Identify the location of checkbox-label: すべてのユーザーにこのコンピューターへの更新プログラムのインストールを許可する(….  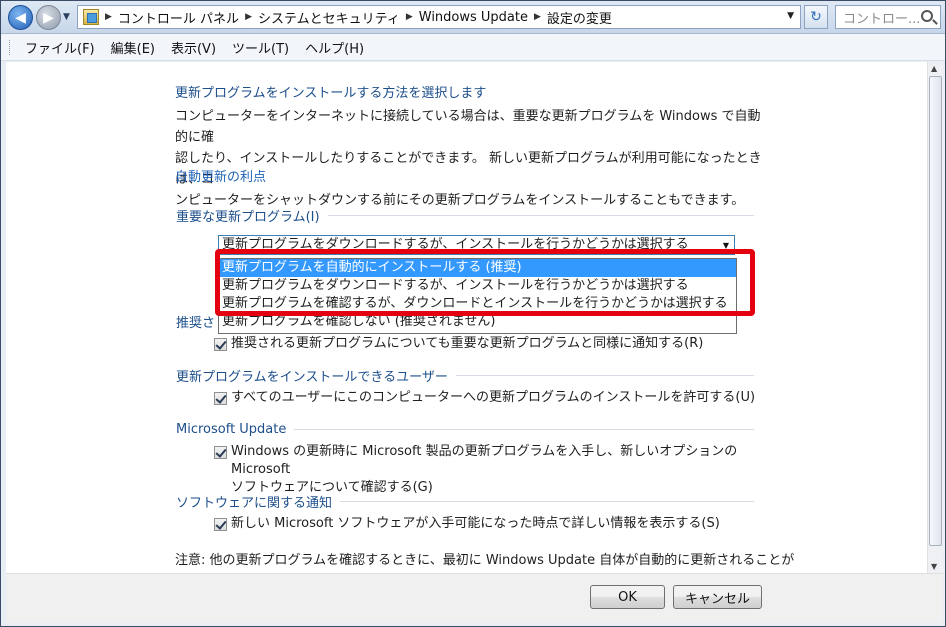
(493, 398).